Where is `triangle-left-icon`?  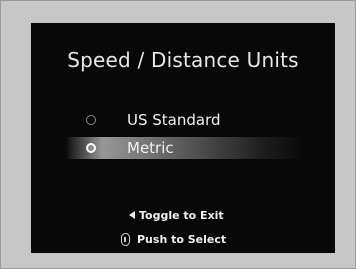
triangle-left-icon is located at coordinates (132, 215).